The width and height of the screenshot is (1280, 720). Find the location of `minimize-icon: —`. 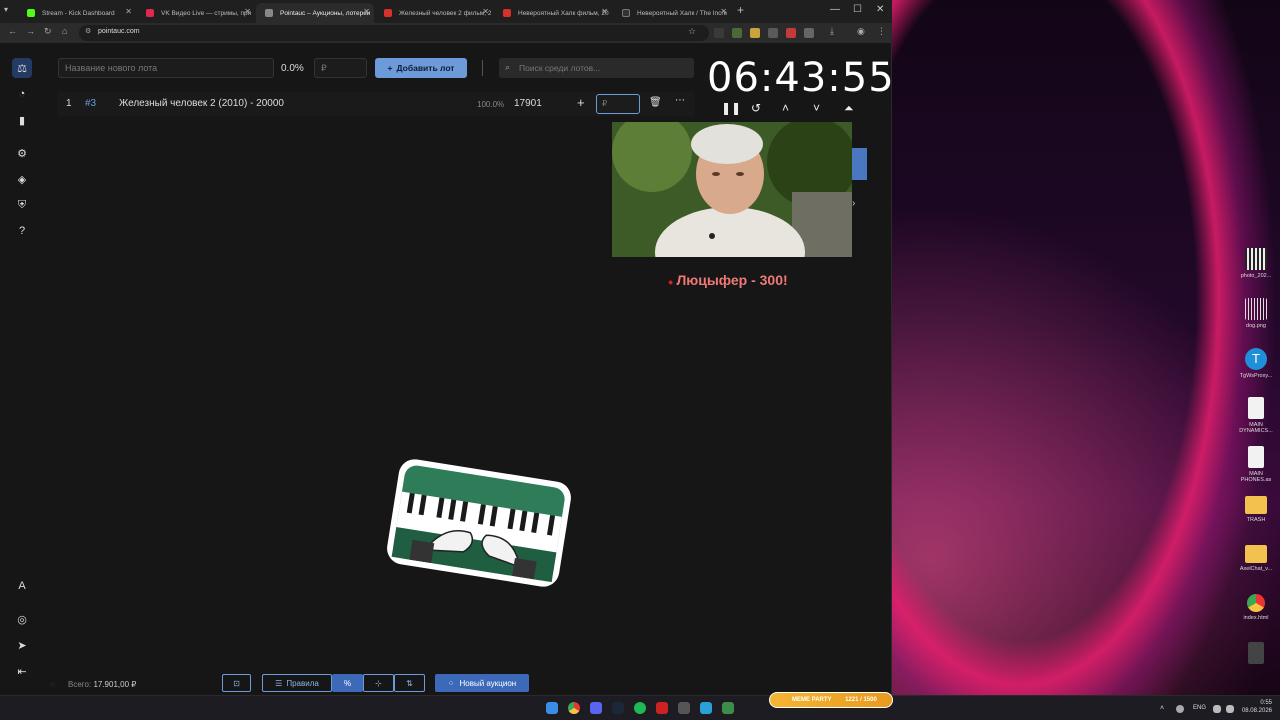

minimize-icon: — is located at coordinates (835, 9).